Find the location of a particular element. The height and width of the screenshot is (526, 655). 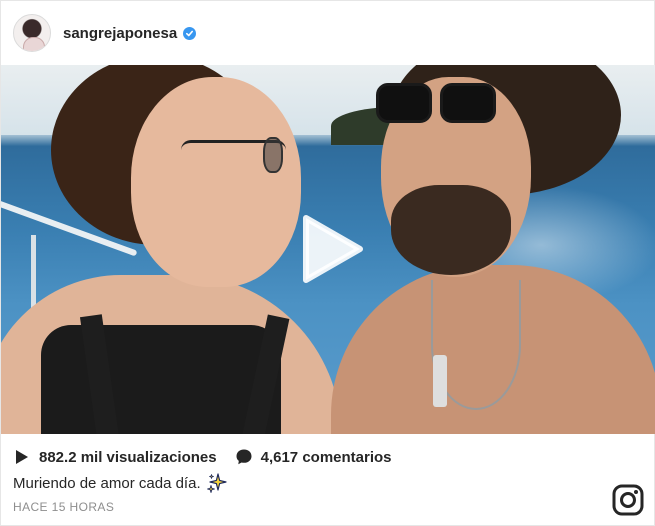

caption-text: Muriendo de amor cada día. is located at coordinates (107, 483).